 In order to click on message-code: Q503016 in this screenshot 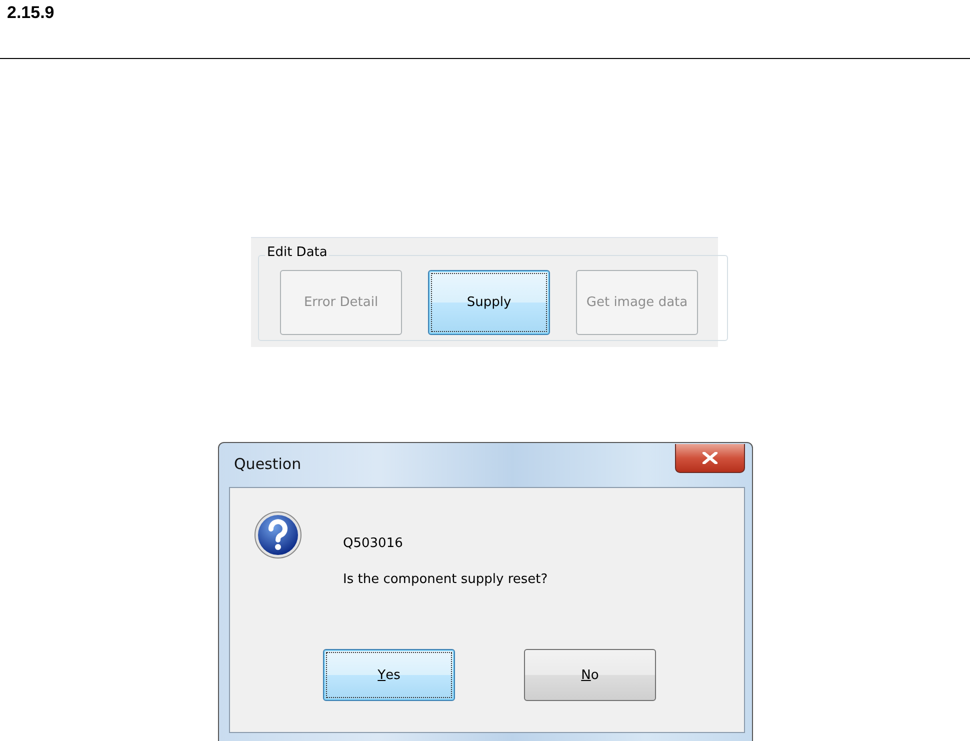, I will do `click(373, 543)`.